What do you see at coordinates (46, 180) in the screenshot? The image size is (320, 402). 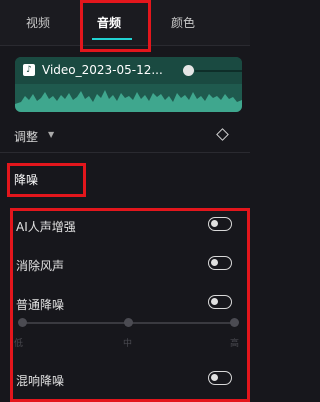 I see `denoise-highlight-box` at bounding box center [46, 180].